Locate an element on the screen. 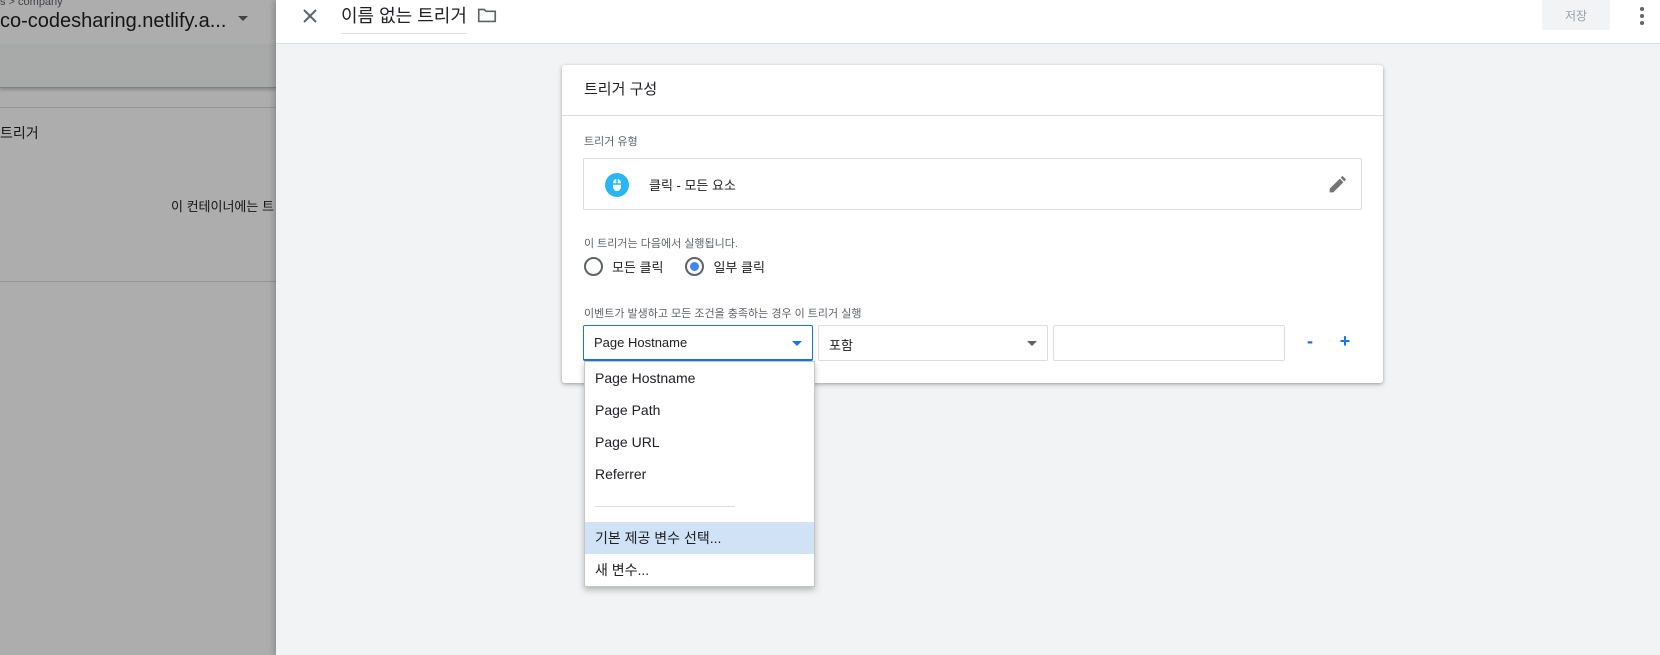 This screenshot has width=1660, height=655. remove-condition-button: - is located at coordinates (1310, 341).